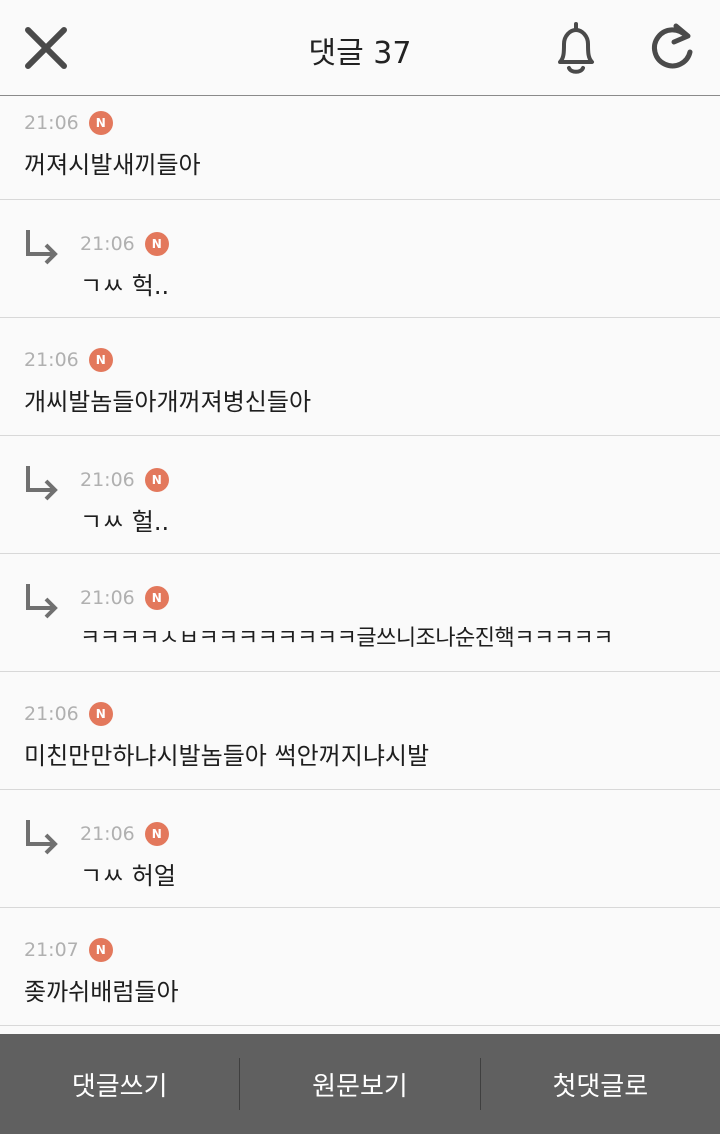 Image resolution: width=720 pixels, height=1134 pixels. I want to click on comment-text: ㄱㅆ 허얼, so click(128, 876).